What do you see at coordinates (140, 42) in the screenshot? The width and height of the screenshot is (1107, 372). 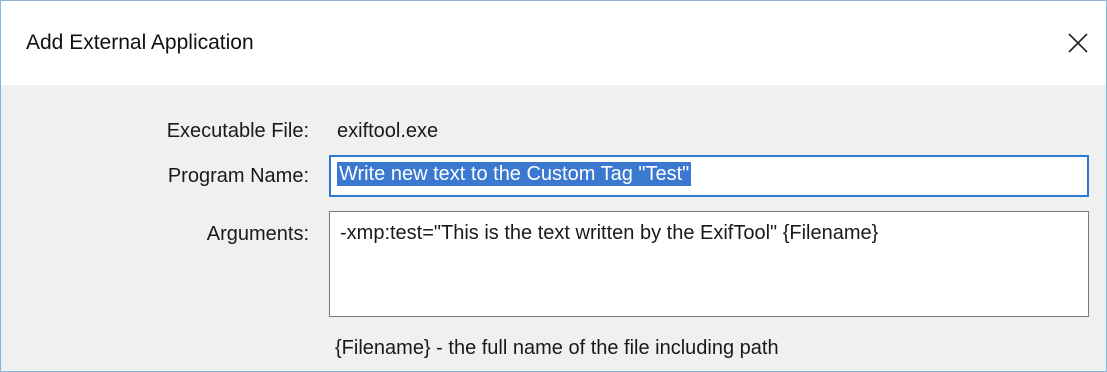 I see `dialog-title: Add External Application` at bounding box center [140, 42].